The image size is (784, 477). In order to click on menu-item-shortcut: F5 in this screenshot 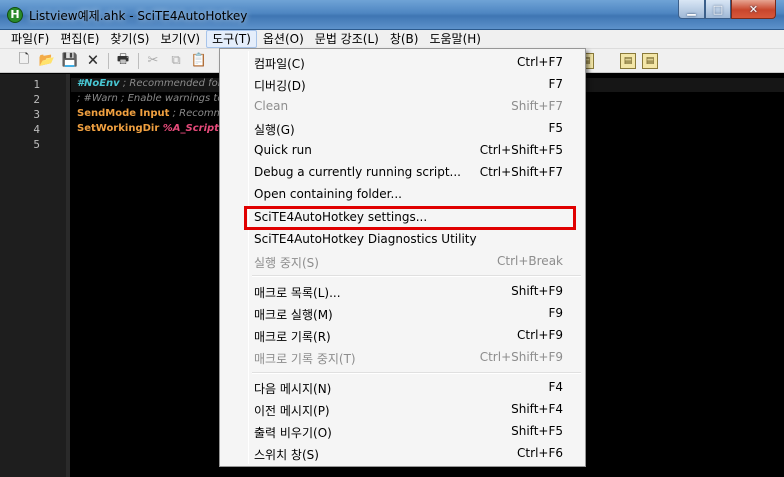, I will do `click(555, 128)`.